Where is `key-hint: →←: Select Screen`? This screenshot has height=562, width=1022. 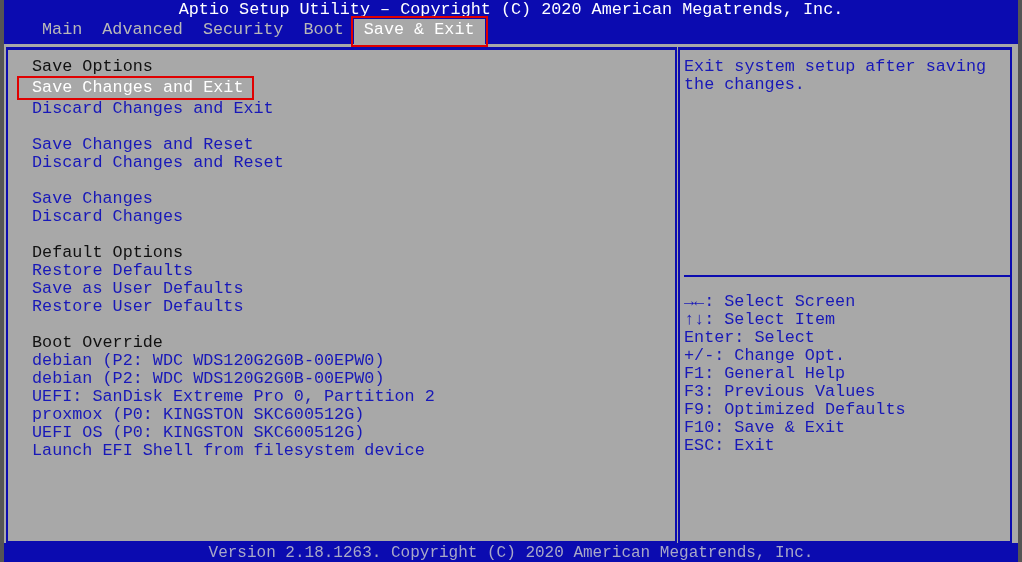 key-hint: →←: Select Screen is located at coordinates (770, 302).